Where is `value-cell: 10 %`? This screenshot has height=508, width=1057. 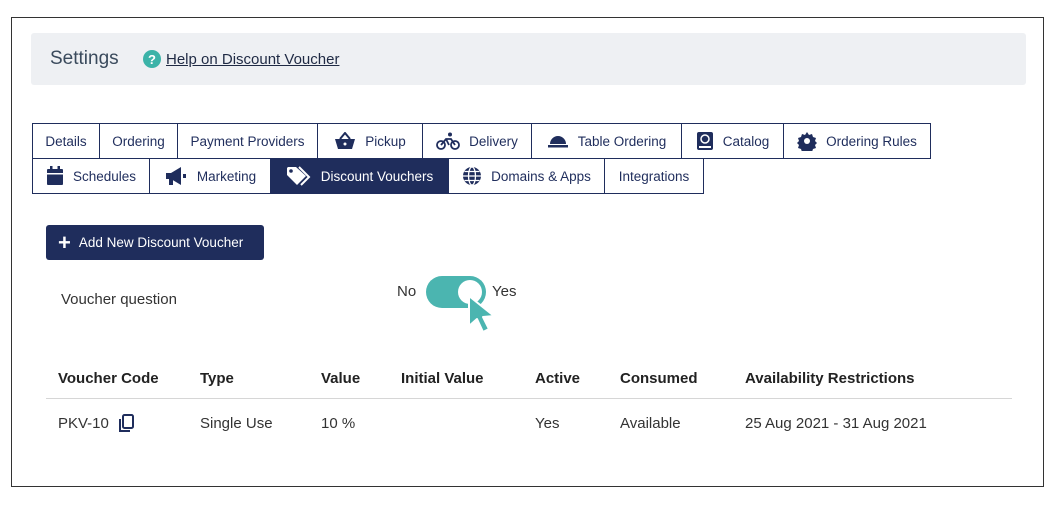
value-cell: 10 % is located at coordinates (338, 423).